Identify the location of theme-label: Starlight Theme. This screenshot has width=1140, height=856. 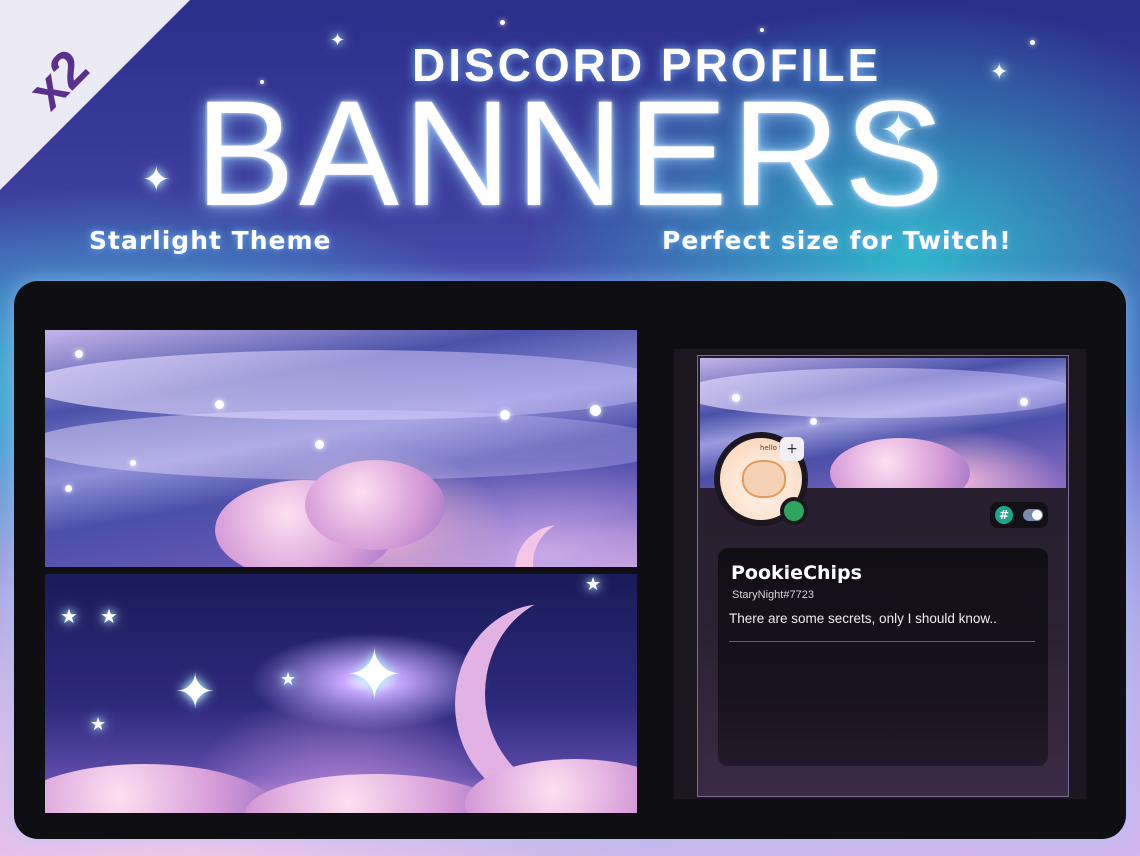
(210, 240).